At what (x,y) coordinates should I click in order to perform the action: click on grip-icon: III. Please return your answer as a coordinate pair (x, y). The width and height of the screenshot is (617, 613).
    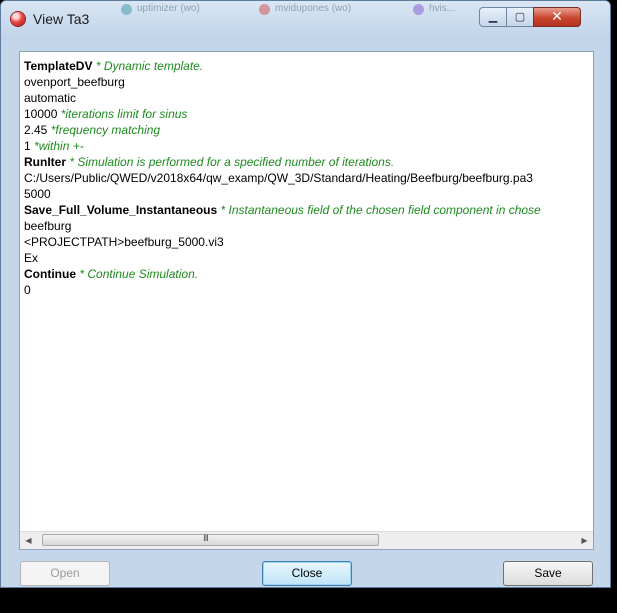
    Looking at the image, I should click on (206, 539).